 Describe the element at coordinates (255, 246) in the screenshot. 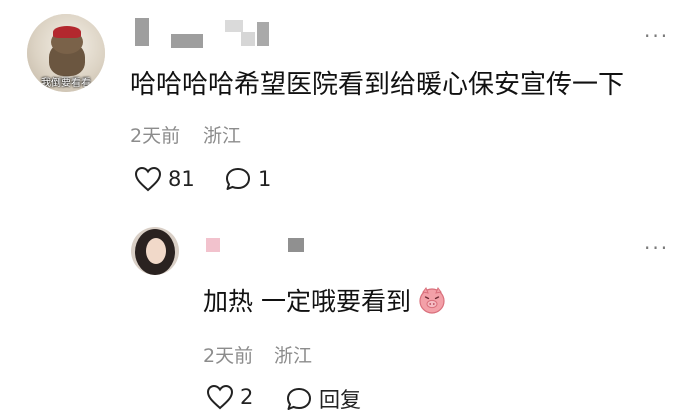

I see `reply-username-redacted` at that location.